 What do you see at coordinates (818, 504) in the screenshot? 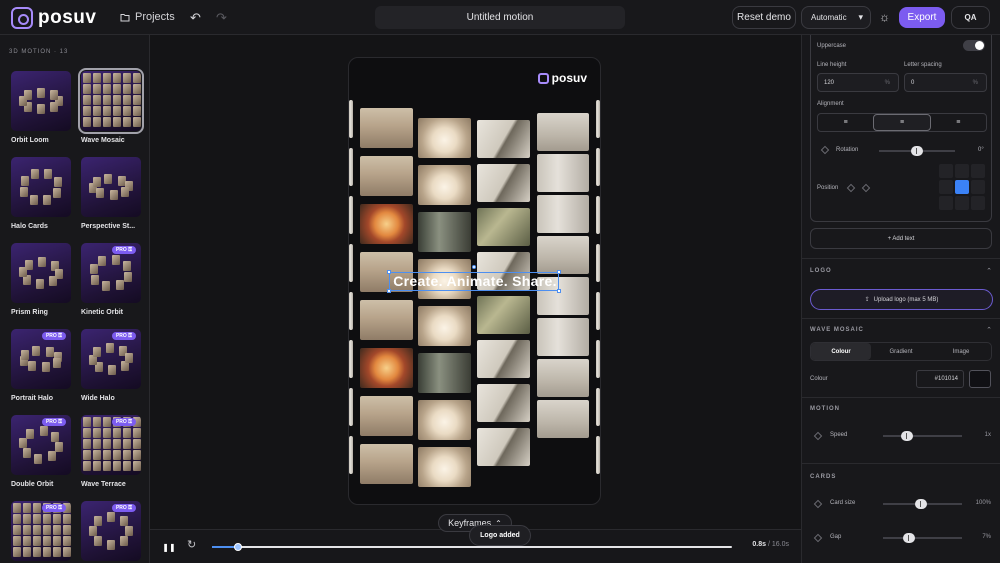
I see `card-size-keyframe-icon` at bounding box center [818, 504].